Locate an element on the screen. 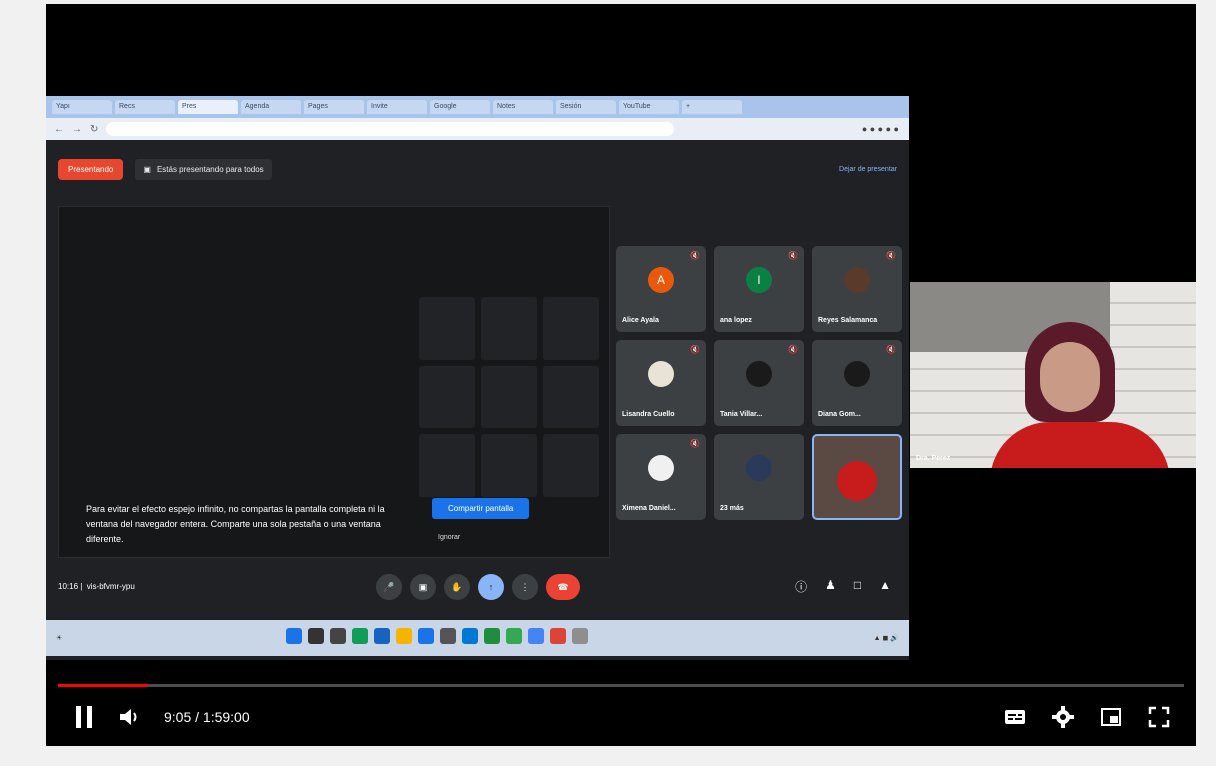  progress-bar is located at coordinates (621, 685).